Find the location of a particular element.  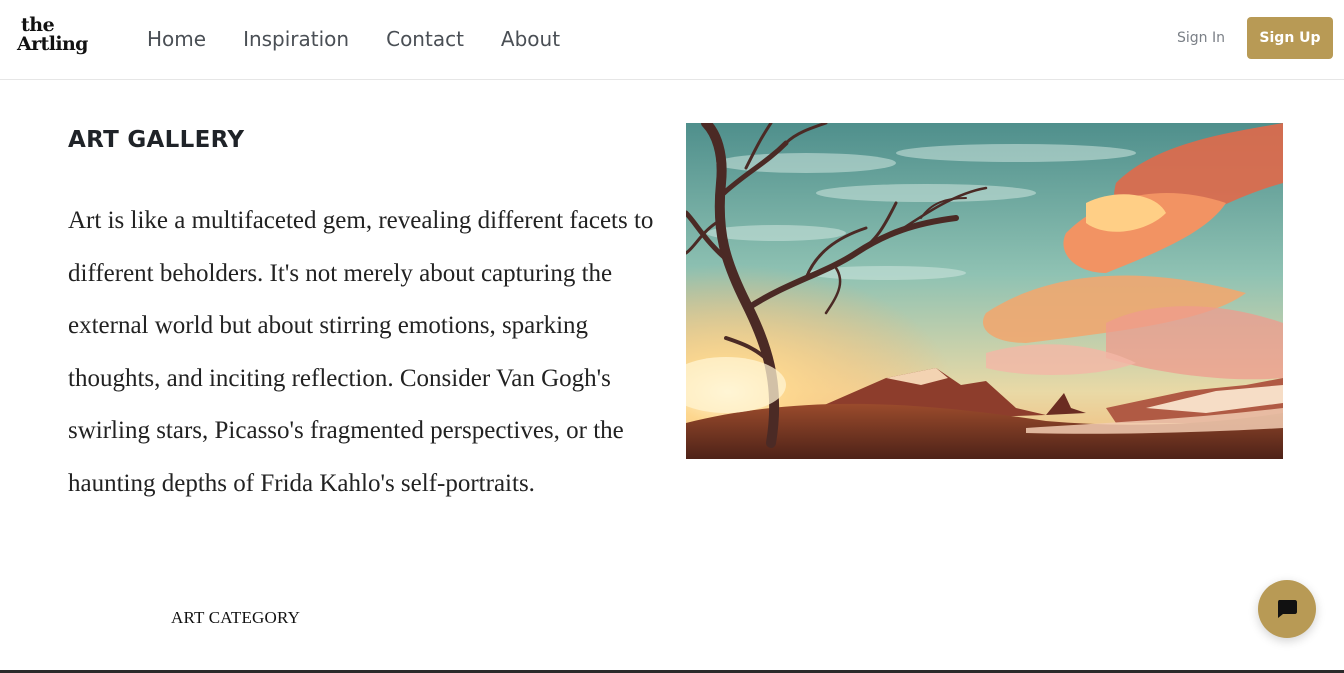

sign-in-link: Sign In is located at coordinates (1201, 38).